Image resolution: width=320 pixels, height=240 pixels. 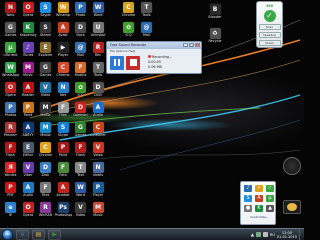 What do you see at coordinates (45, 32) in the screenshot?
I see `desktop-icon: S Steam` at bounding box center [45, 32].